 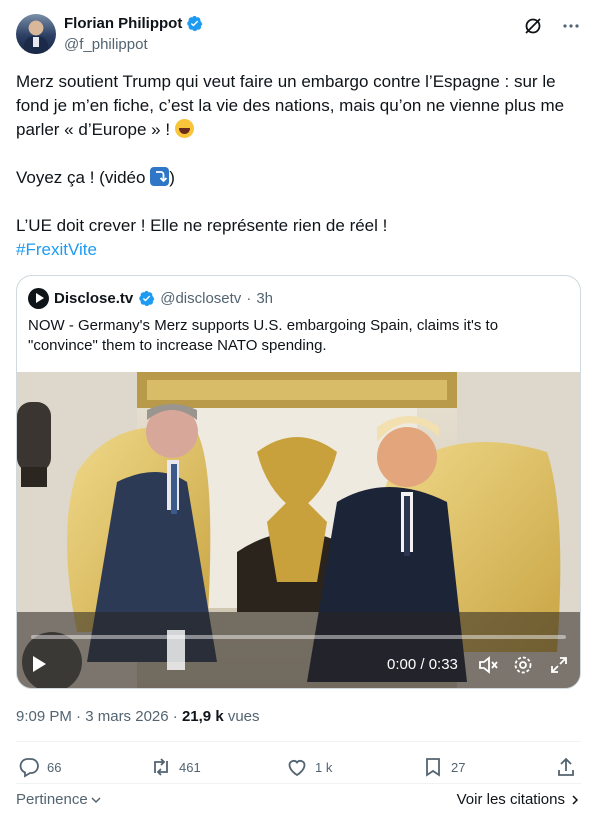 I want to click on repost-button: 461, so click(x=175, y=767).